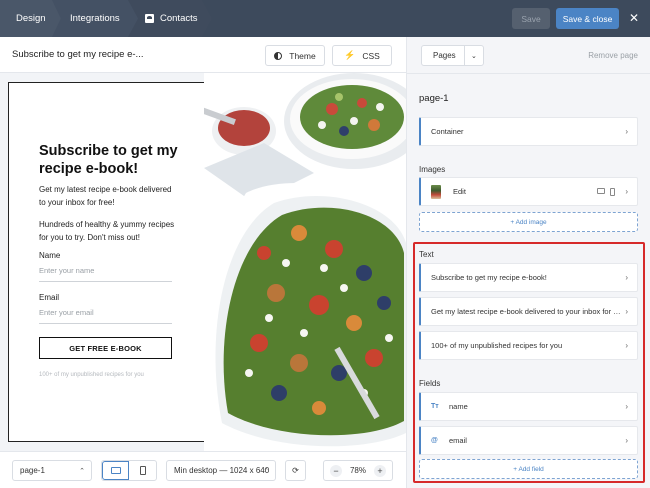 Image resolution: width=650 pixels, height=488 pixels. Describe the element at coordinates (91, 375) in the screenshot. I see `fineprint-text: 100+ of my unpublished recipes for you` at that location.